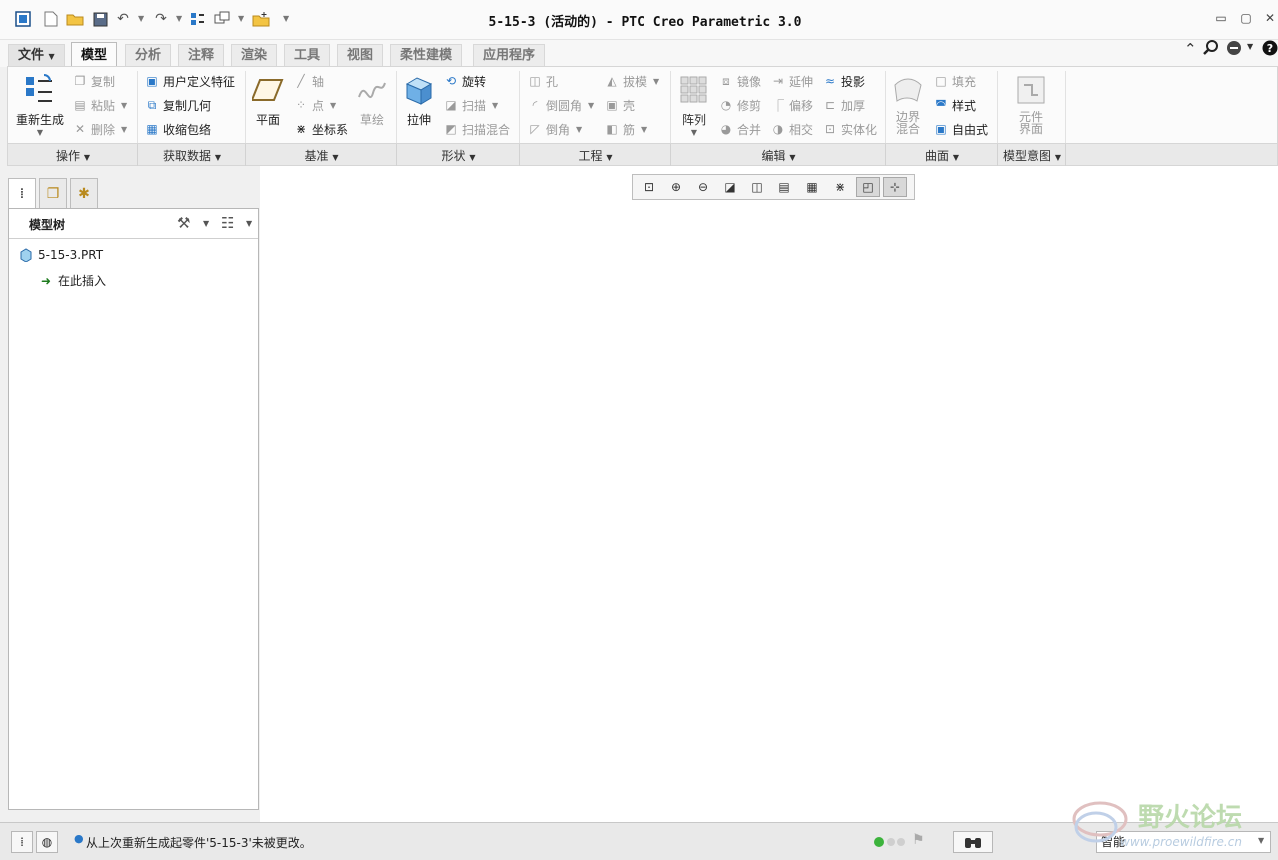 The height and width of the screenshot is (860, 1278). What do you see at coordinates (649, 187) in the screenshot?
I see `refit-icon: ⊡` at bounding box center [649, 187].